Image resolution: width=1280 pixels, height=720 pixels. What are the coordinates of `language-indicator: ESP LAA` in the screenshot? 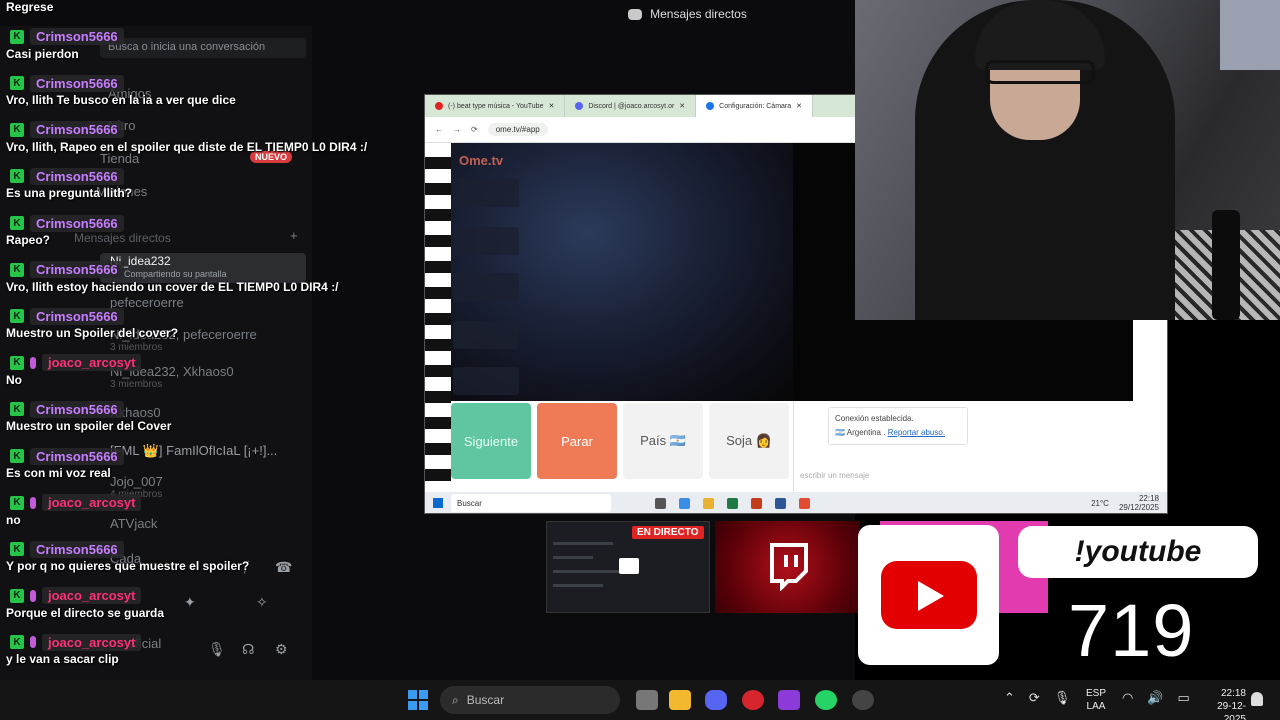 It's located at (1096, 700).